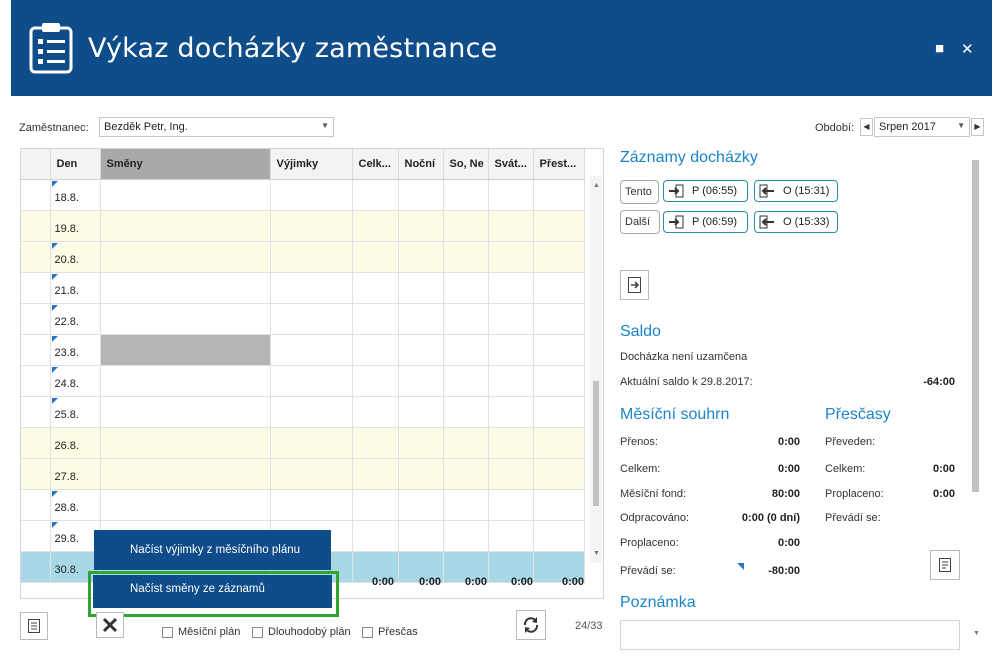  Describe the element at coordinates (75, 536) in the screenshot. I see `day-cell: 29.8.` at that location.